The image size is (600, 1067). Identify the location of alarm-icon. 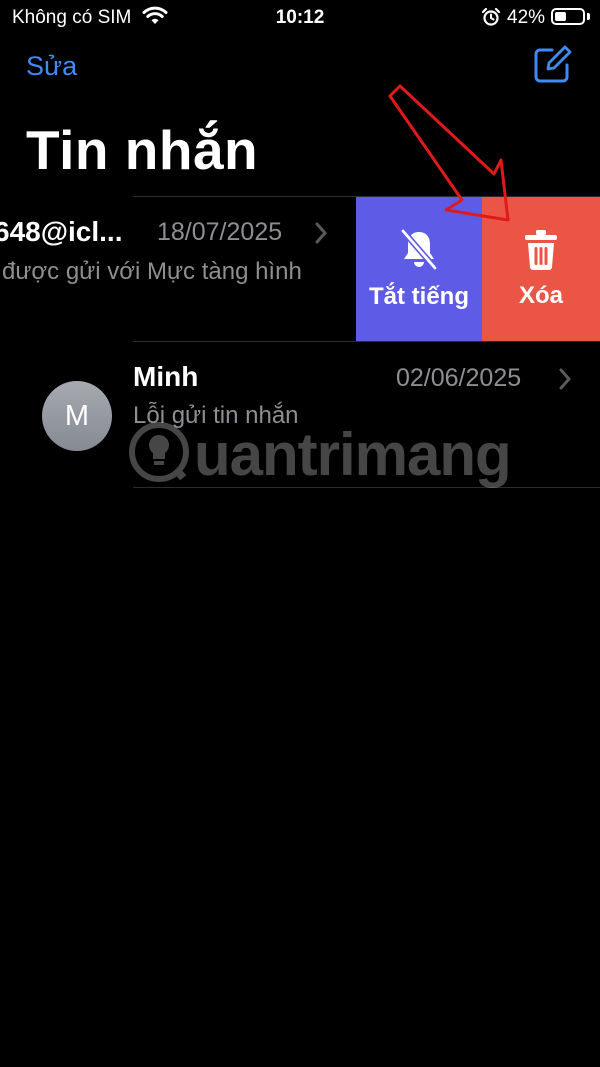
(491, 19).